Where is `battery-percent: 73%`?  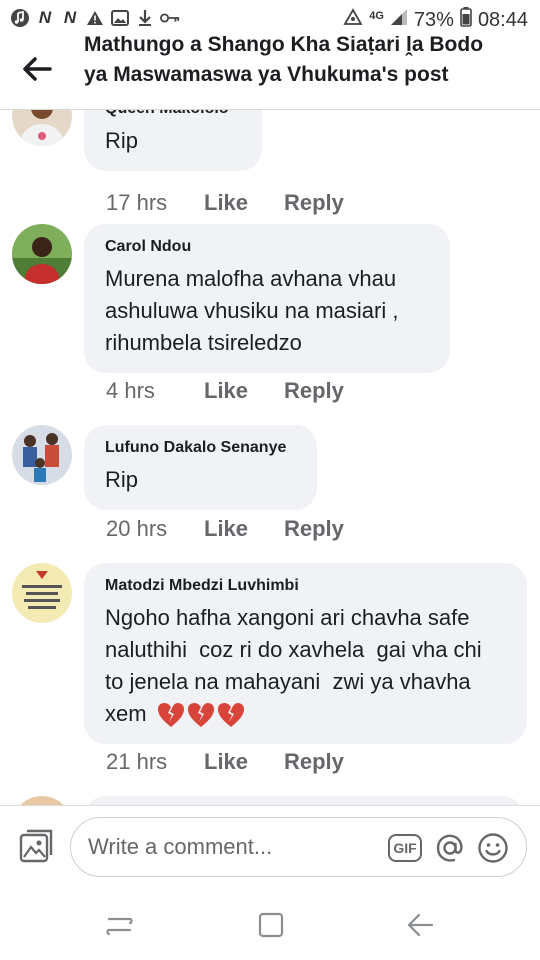 battery-percent: 73% is located at coordinates (433, 19).